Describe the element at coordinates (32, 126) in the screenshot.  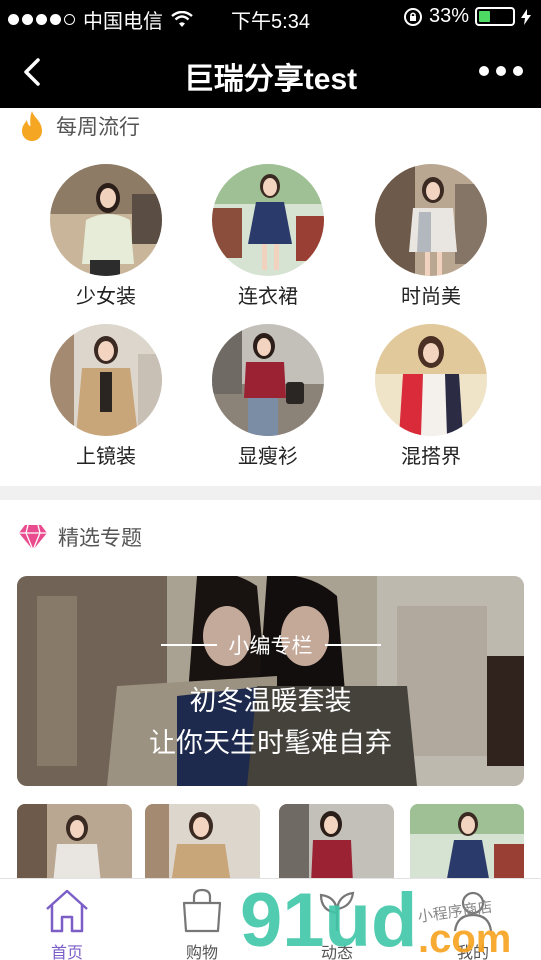
I see `fire-icon` at that location.